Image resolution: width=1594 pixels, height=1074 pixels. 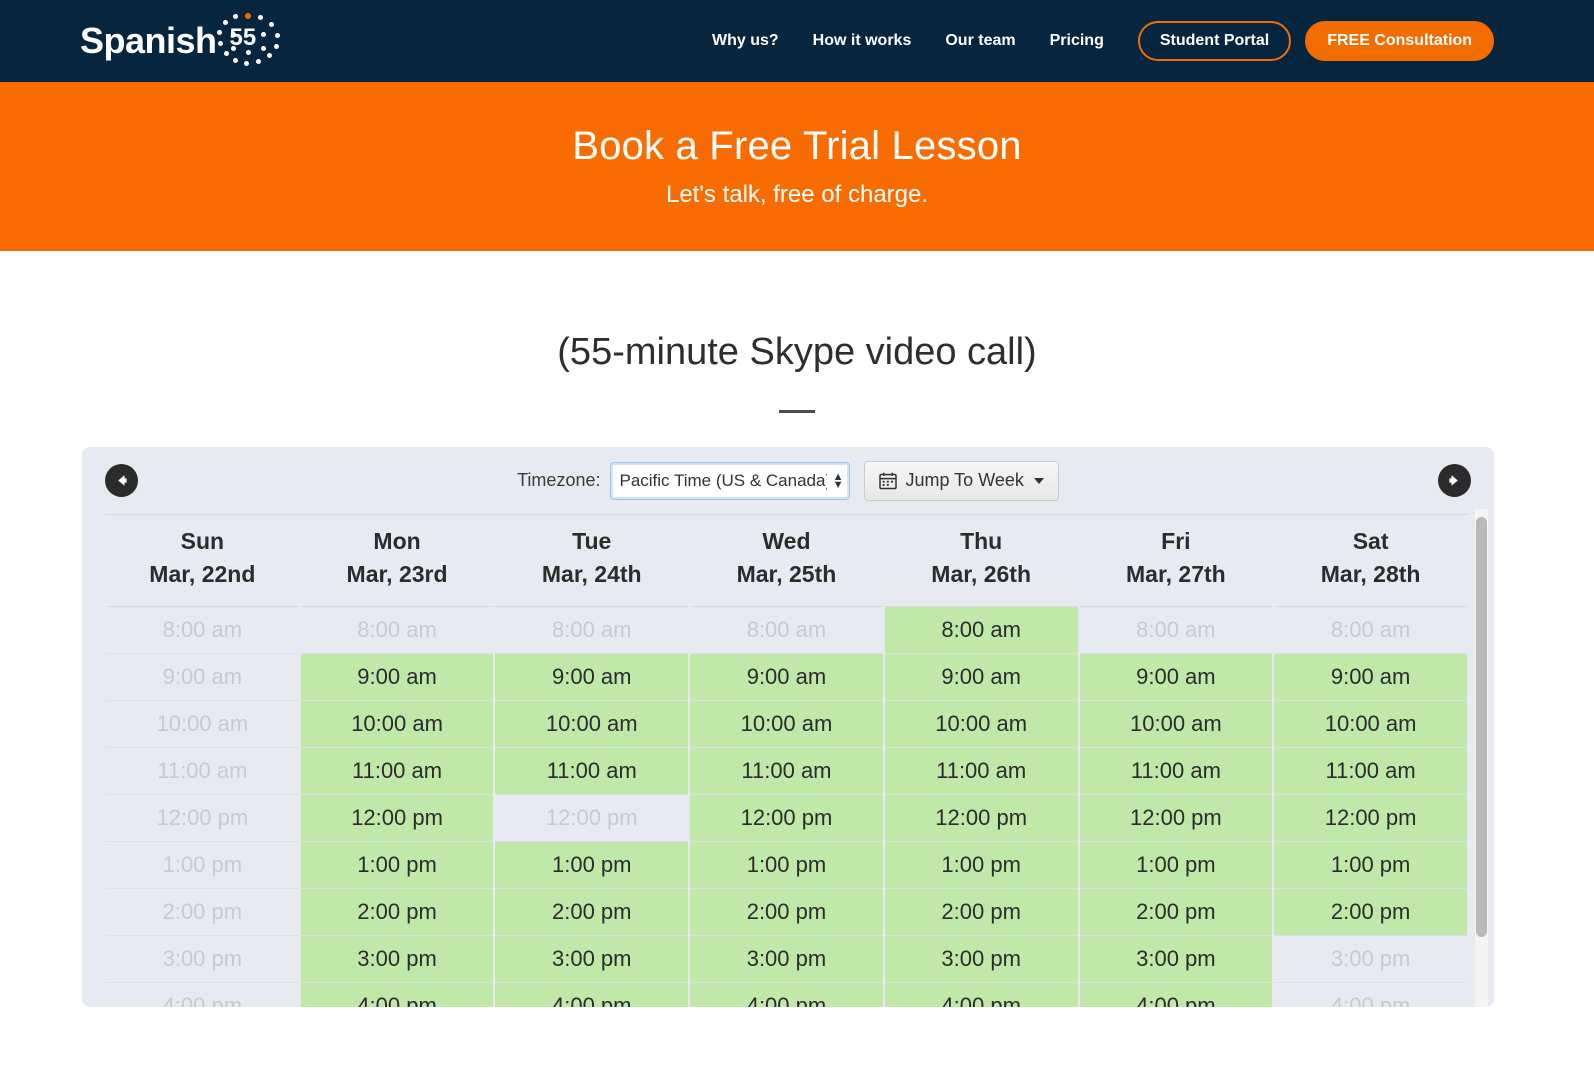 I want to click on day-header-weekday: Mon, so click(x=397, y=541).